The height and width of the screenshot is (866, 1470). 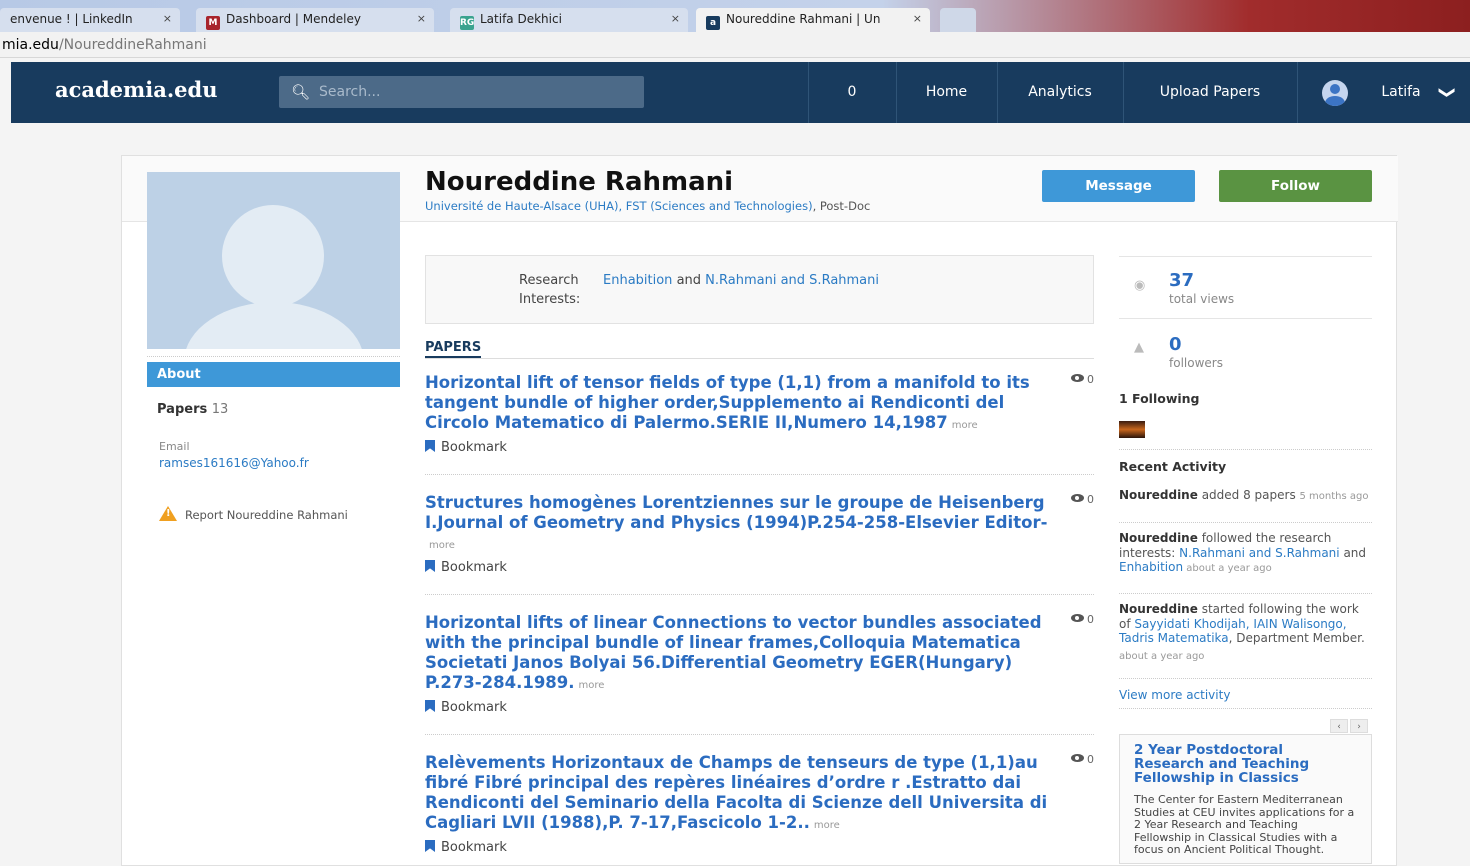 I want to click on interest-link: N.Rahmani and S.Rahmani, so click(x=792, y=280).